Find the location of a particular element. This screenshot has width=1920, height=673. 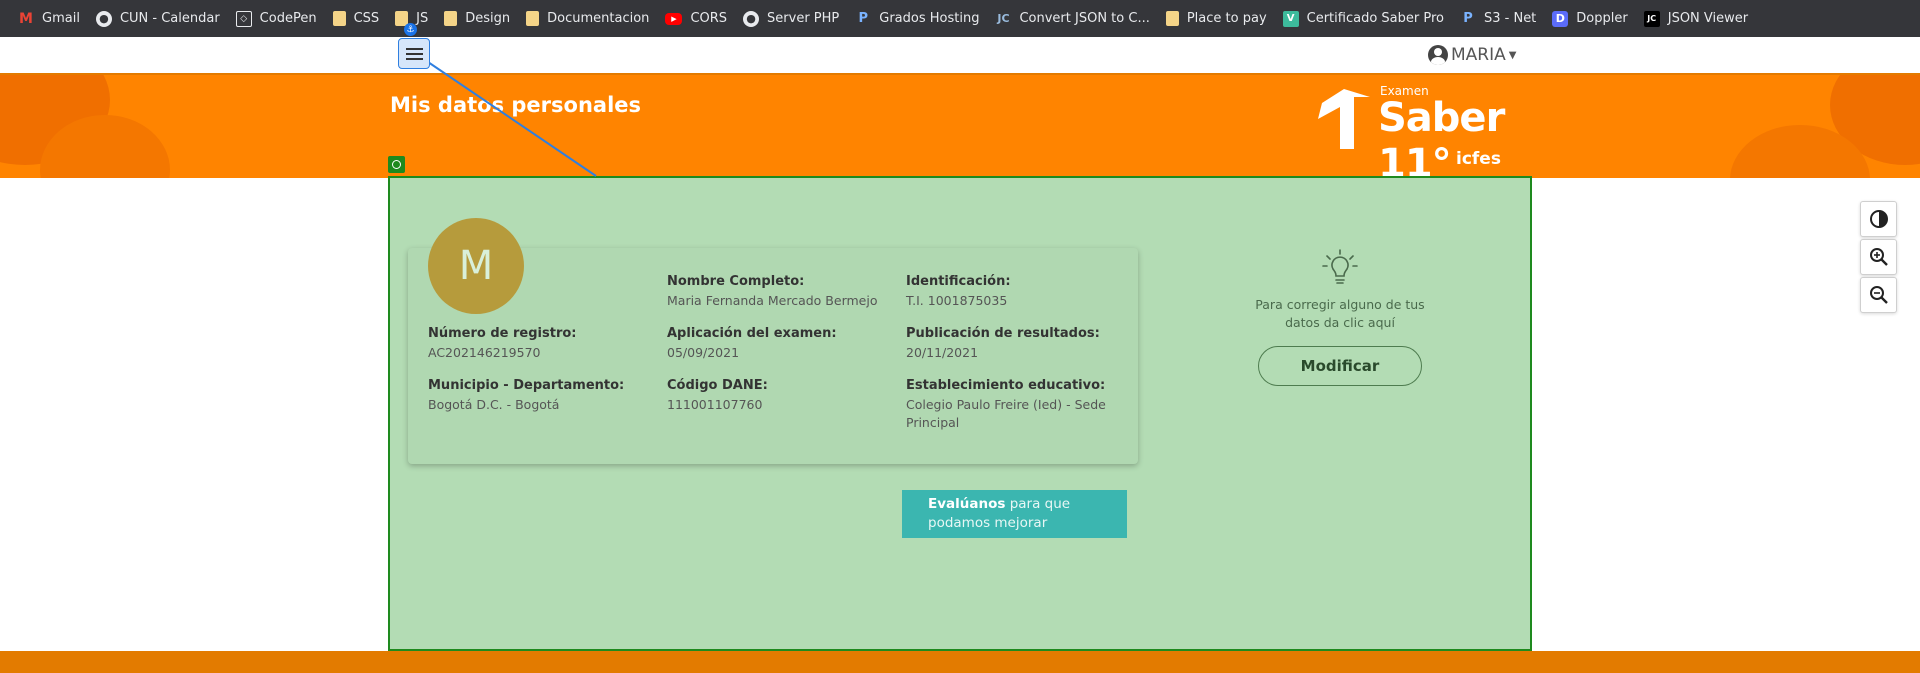

bookmark-label: Server PHP is located at coordinates (803, 18).